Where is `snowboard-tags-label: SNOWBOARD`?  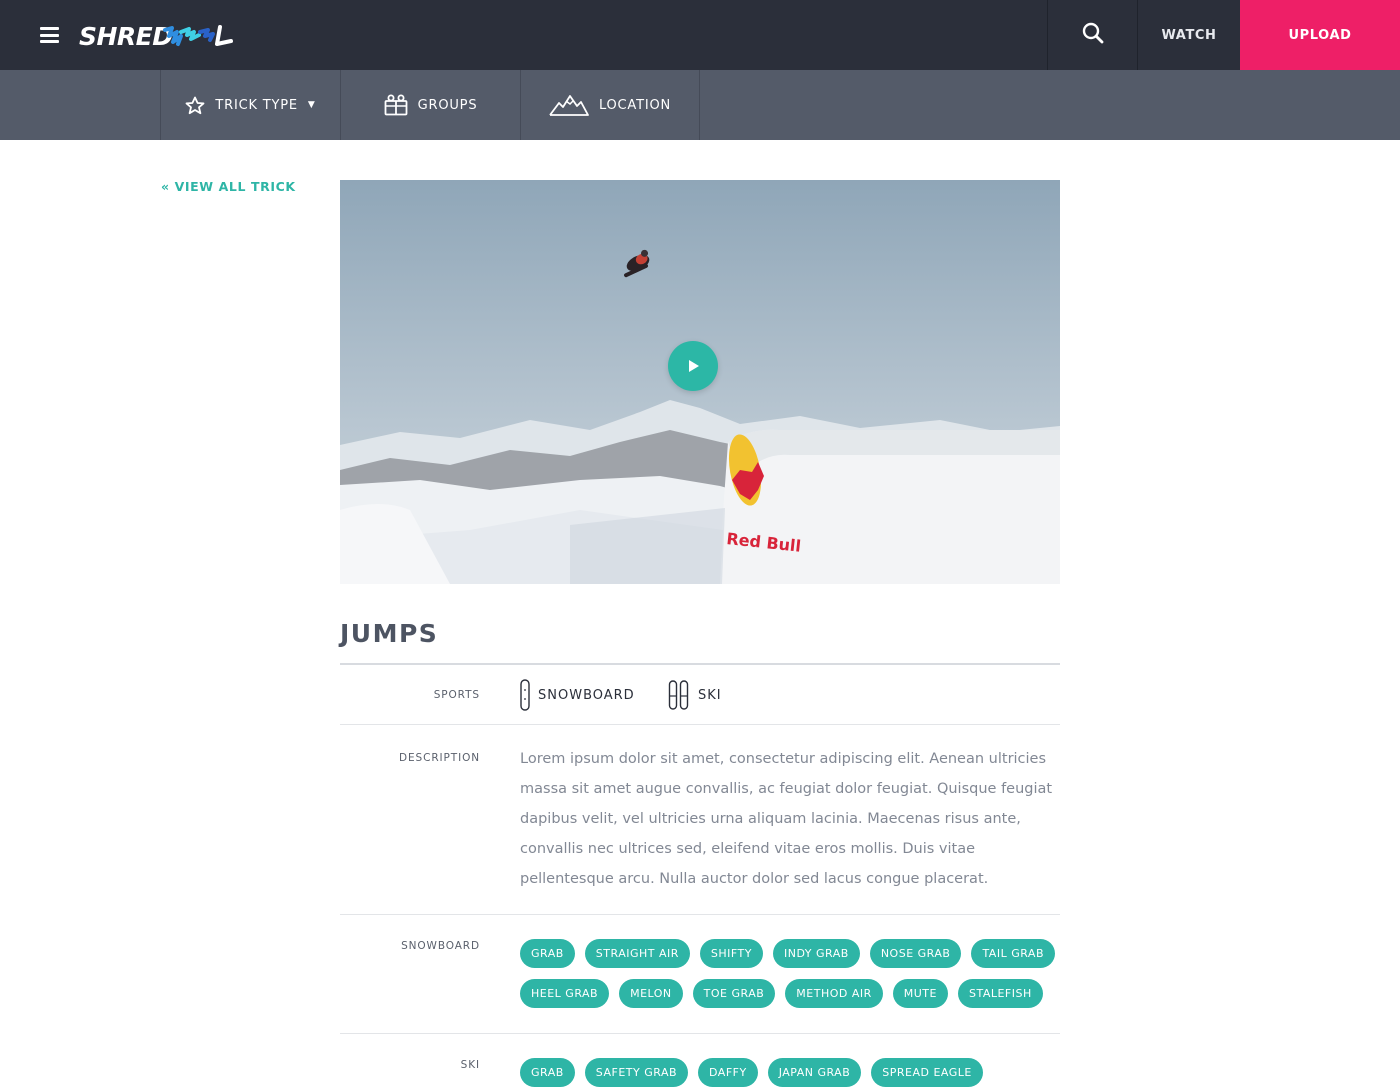
snowboard-tags-label: SNOWBOARD is located at coordinates (440, 946).